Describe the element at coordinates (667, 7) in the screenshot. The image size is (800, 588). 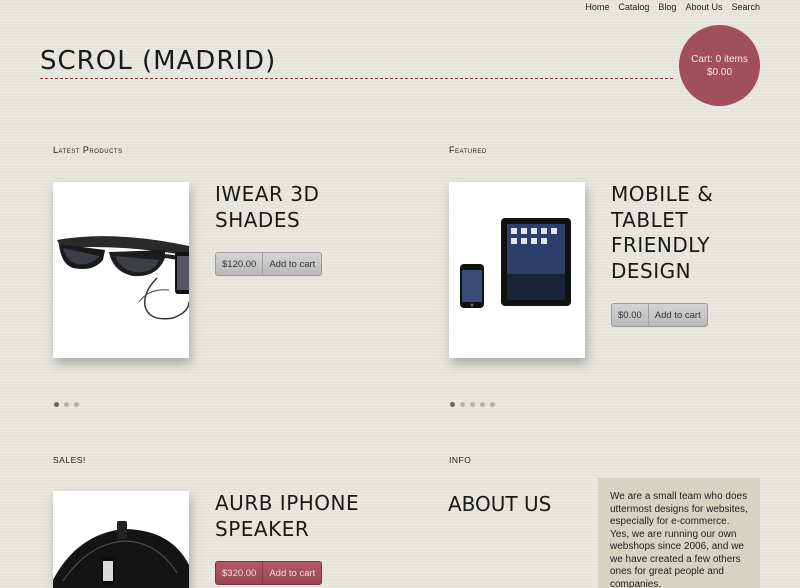
I see `nav-blog: Blog` at that location.